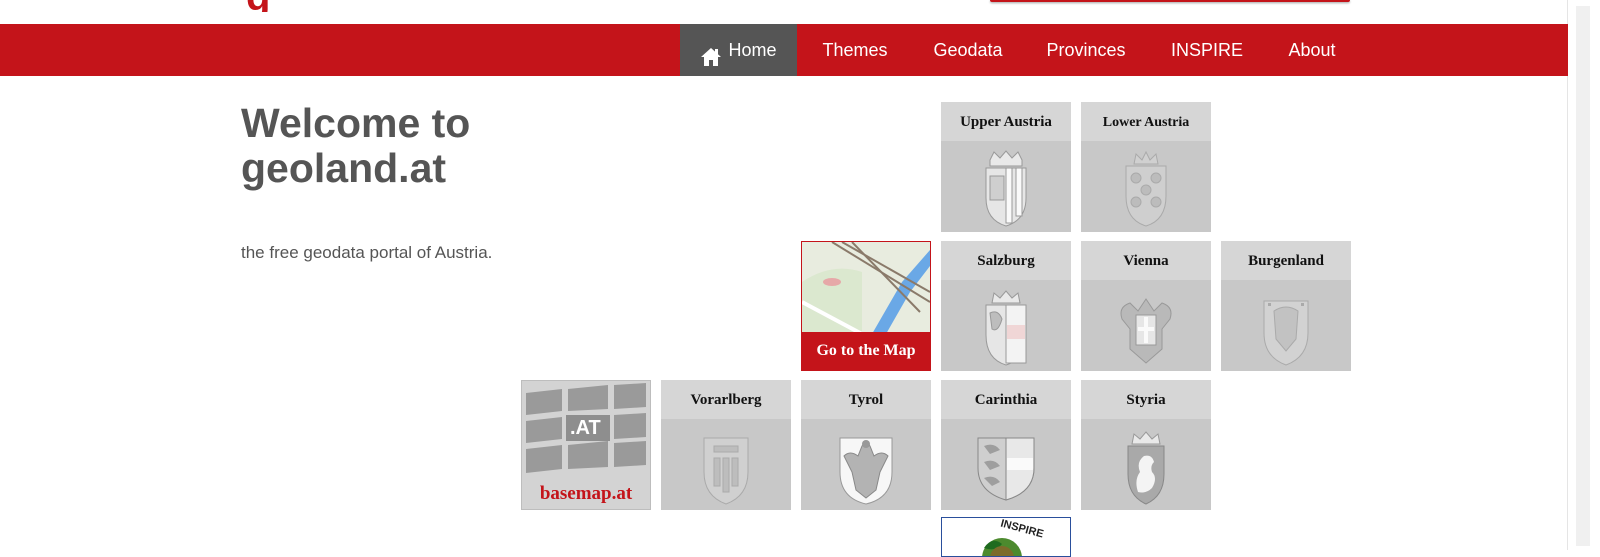 Image resolution: width=1600 pixels, height=557 pixels. Describe the element at coordinates (1086, 50) in the screenshot. I see `nav-provinces: Provinces` at that location.